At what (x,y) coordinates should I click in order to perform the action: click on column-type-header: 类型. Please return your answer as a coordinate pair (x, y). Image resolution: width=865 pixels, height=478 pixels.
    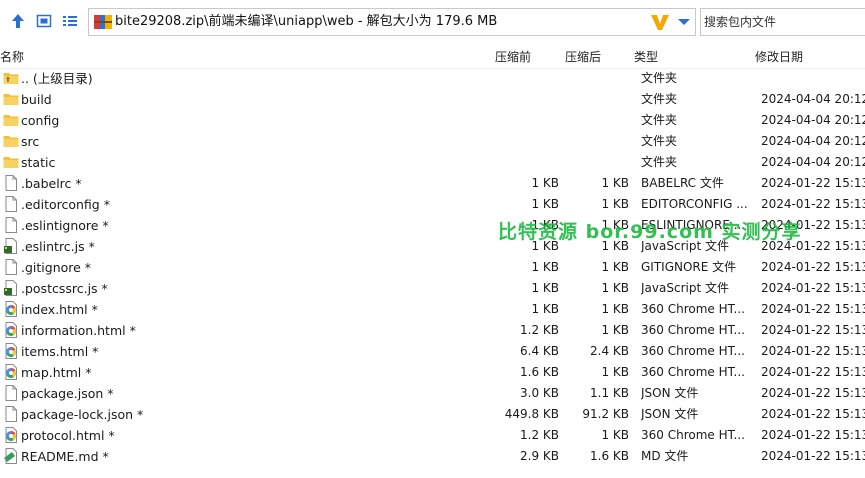
    Looking at the image, I should click on (646, 57).